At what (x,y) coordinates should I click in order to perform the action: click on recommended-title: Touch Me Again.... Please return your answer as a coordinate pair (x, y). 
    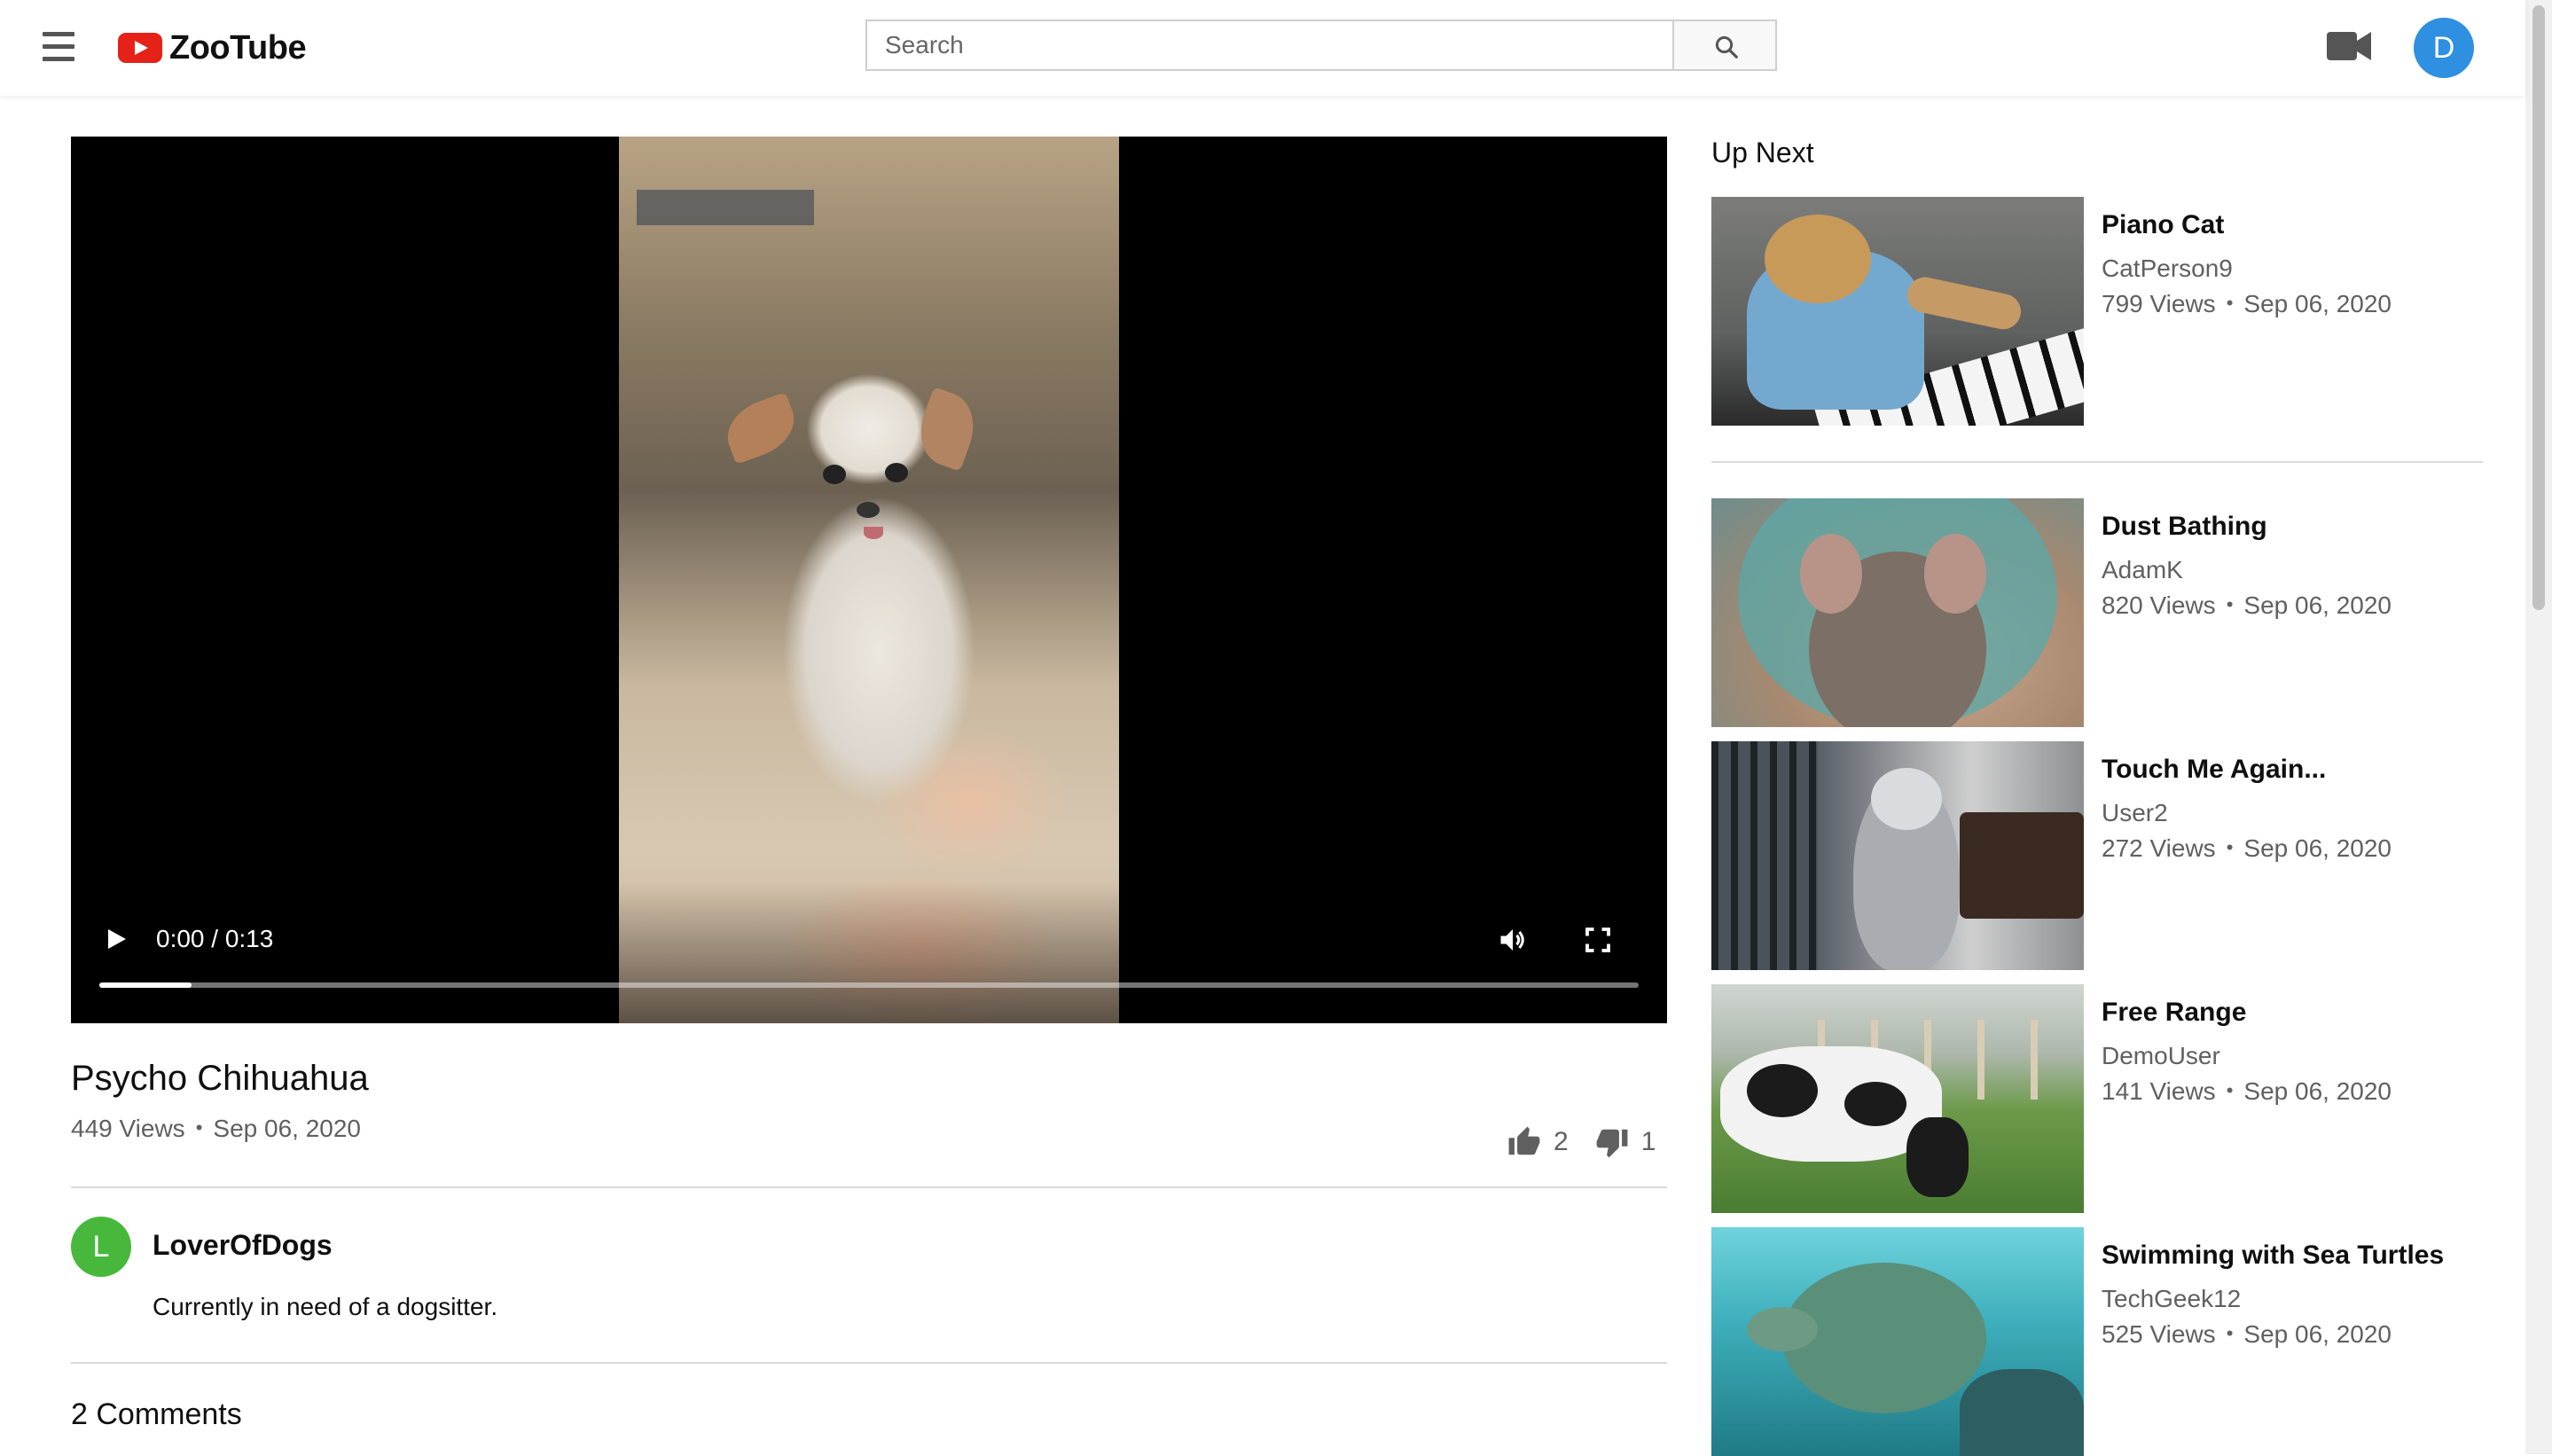
    Looking at the image, I should click on (2214, 770).